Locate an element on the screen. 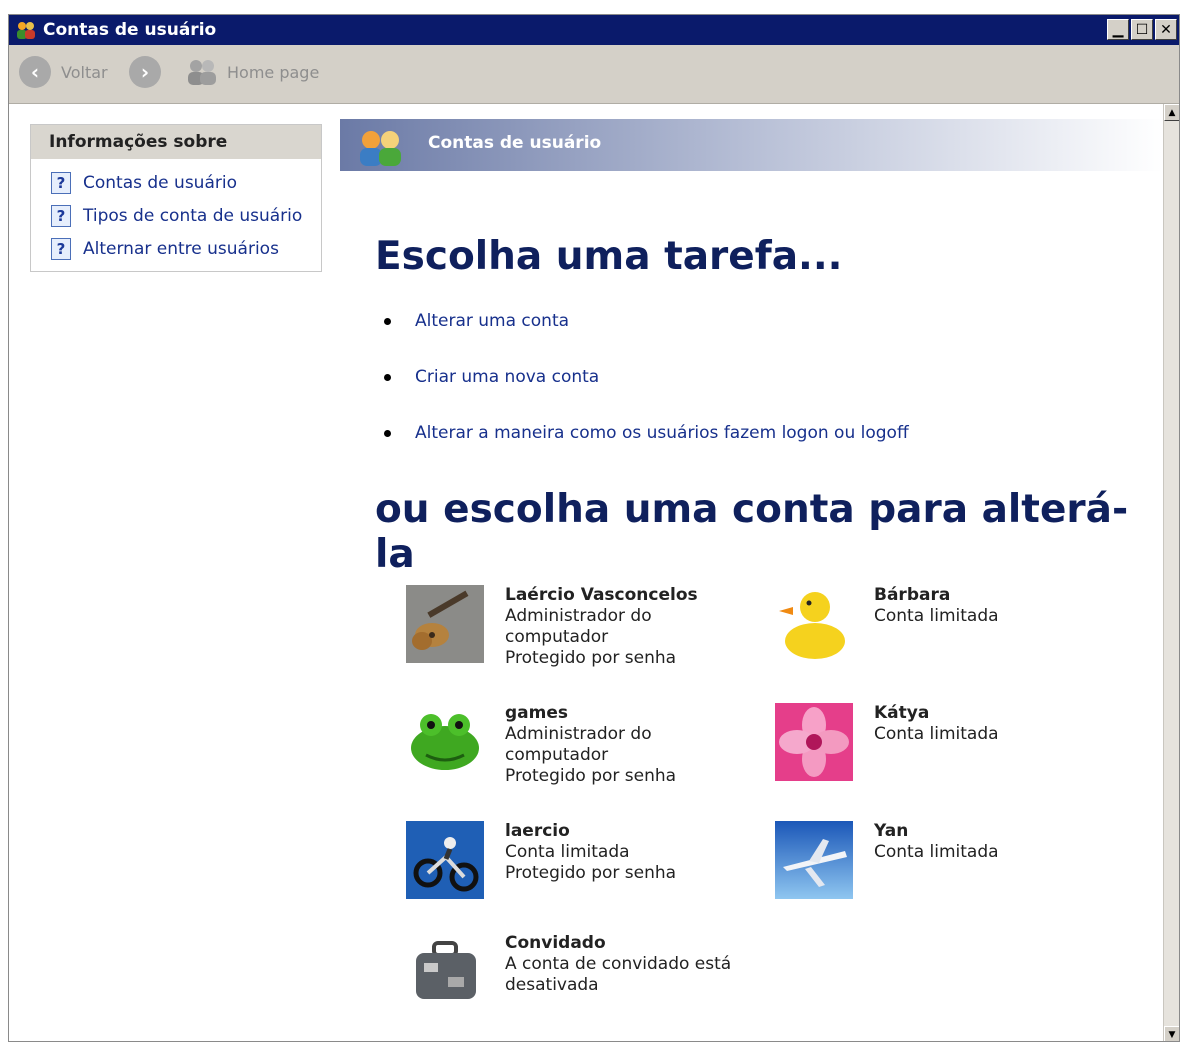  back-arrow-icon: ‹ is located at coordinates (35, 72).